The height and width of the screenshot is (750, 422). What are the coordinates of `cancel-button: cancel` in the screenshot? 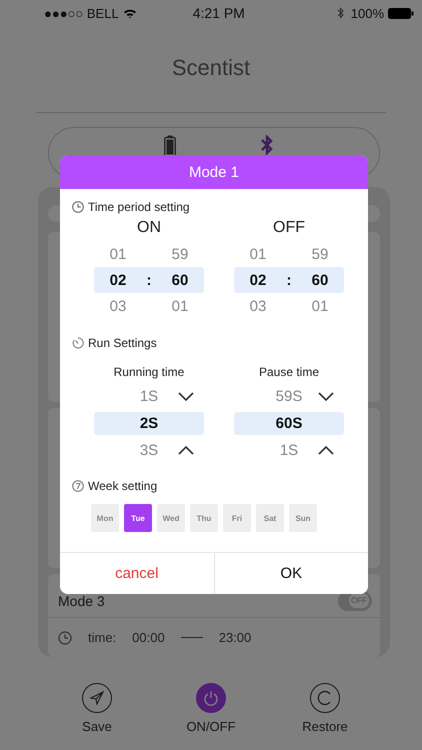 It's located at (137, 573).